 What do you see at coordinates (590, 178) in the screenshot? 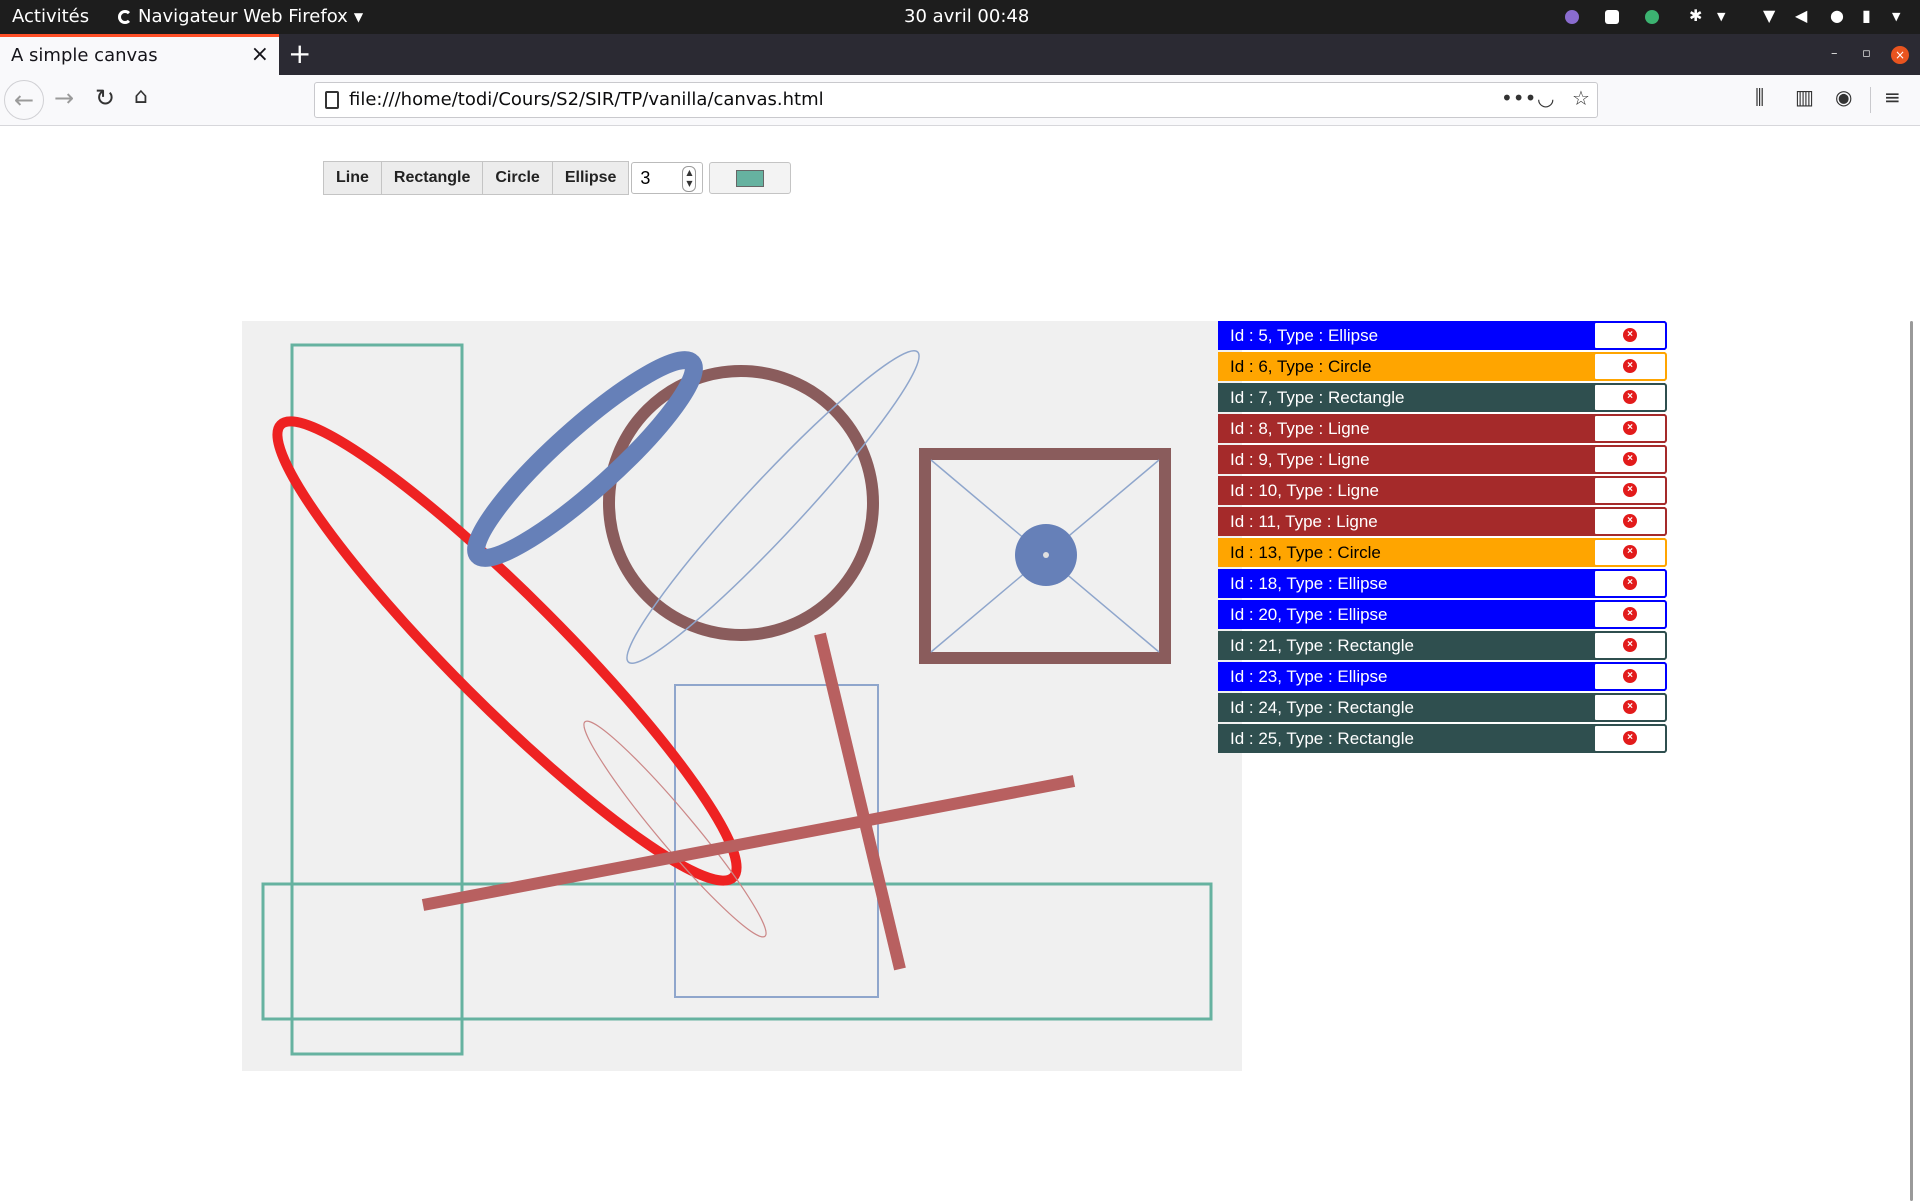
I see `ellipse-button: Ellipse` at bounding box center [590, 178].